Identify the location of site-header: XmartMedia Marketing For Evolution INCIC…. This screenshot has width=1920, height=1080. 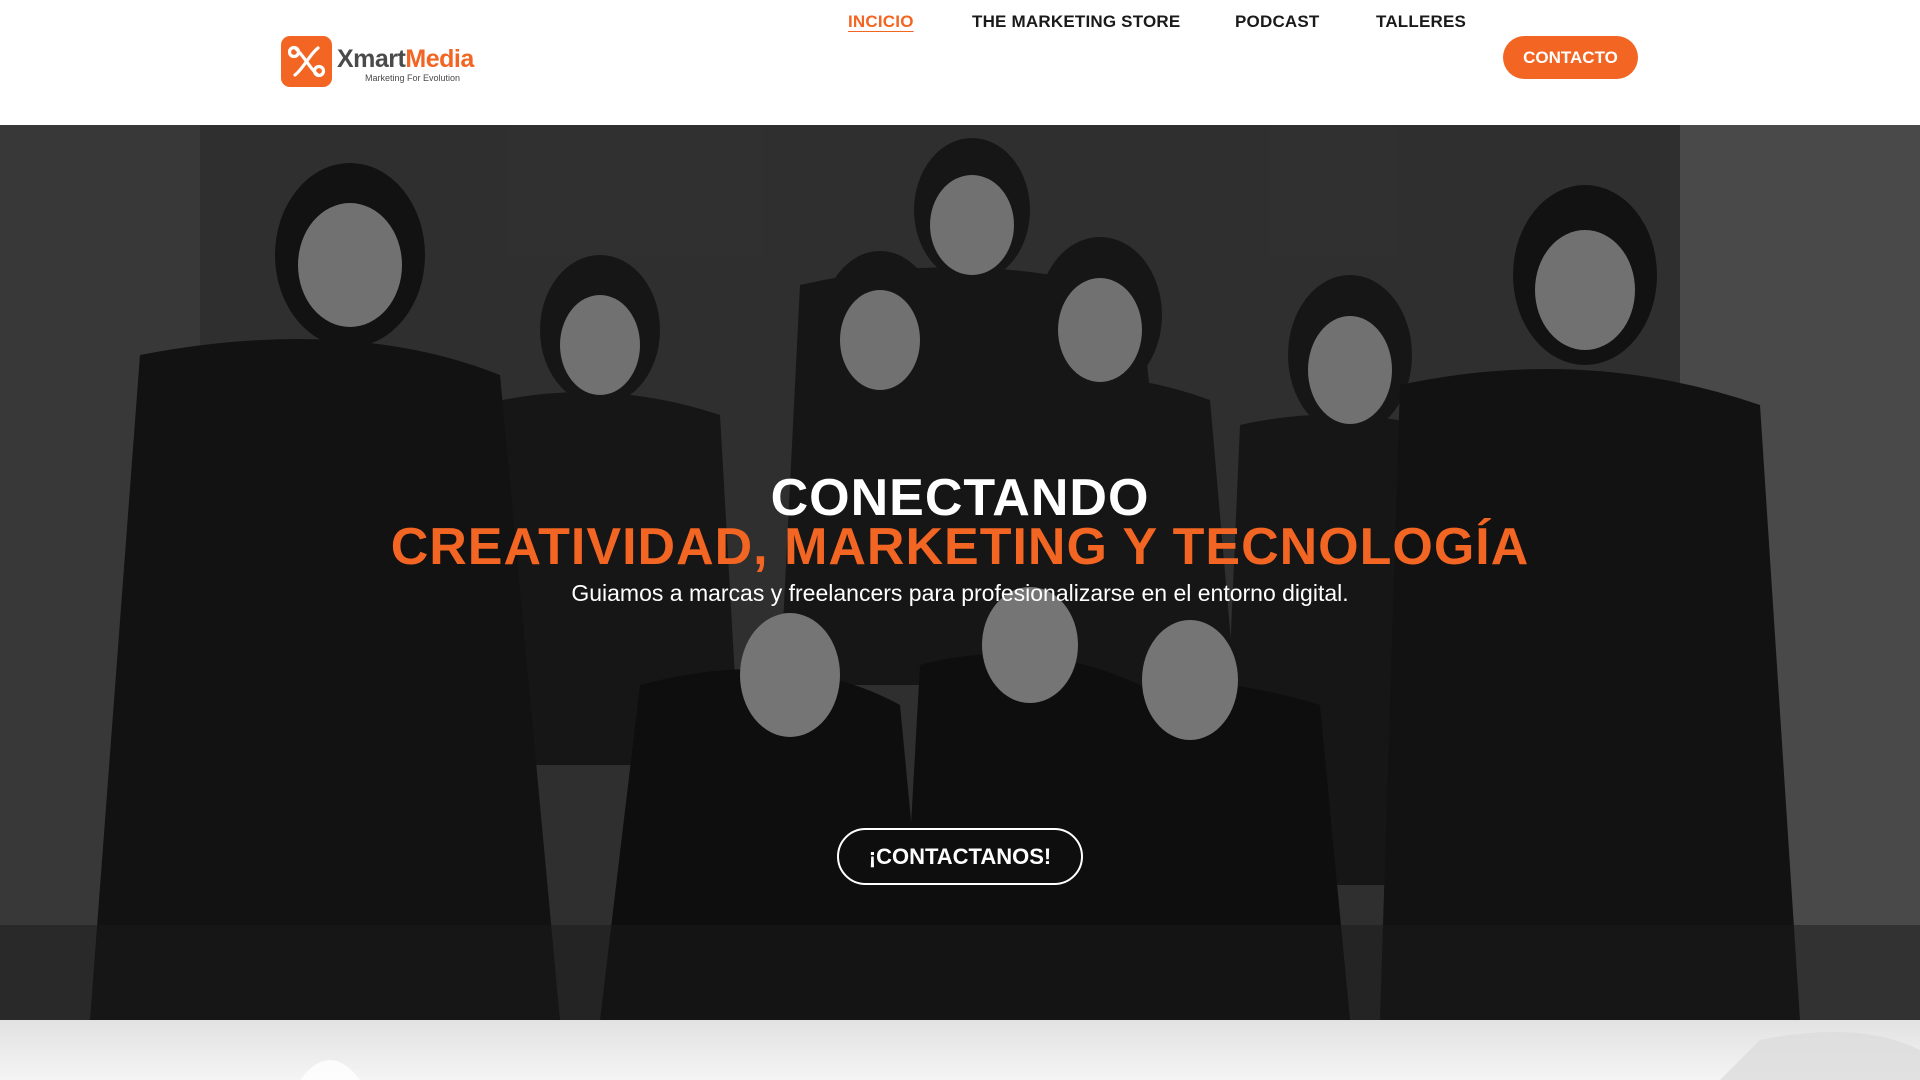
(960, 62).